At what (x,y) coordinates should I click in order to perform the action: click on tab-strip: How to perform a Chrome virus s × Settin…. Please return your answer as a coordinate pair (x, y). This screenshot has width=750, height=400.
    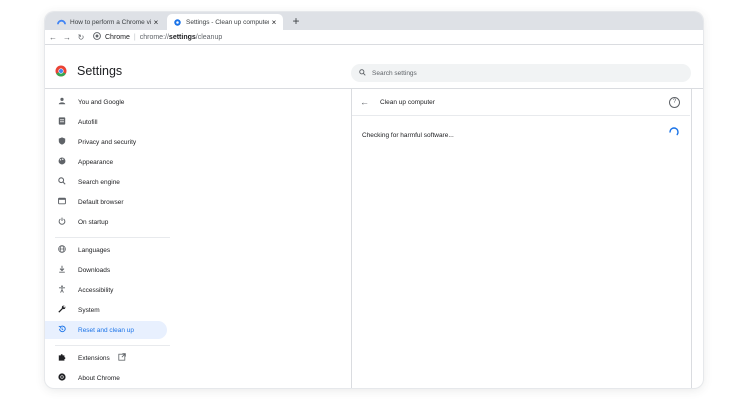
    Looking at the image, I should click on (374, 21).